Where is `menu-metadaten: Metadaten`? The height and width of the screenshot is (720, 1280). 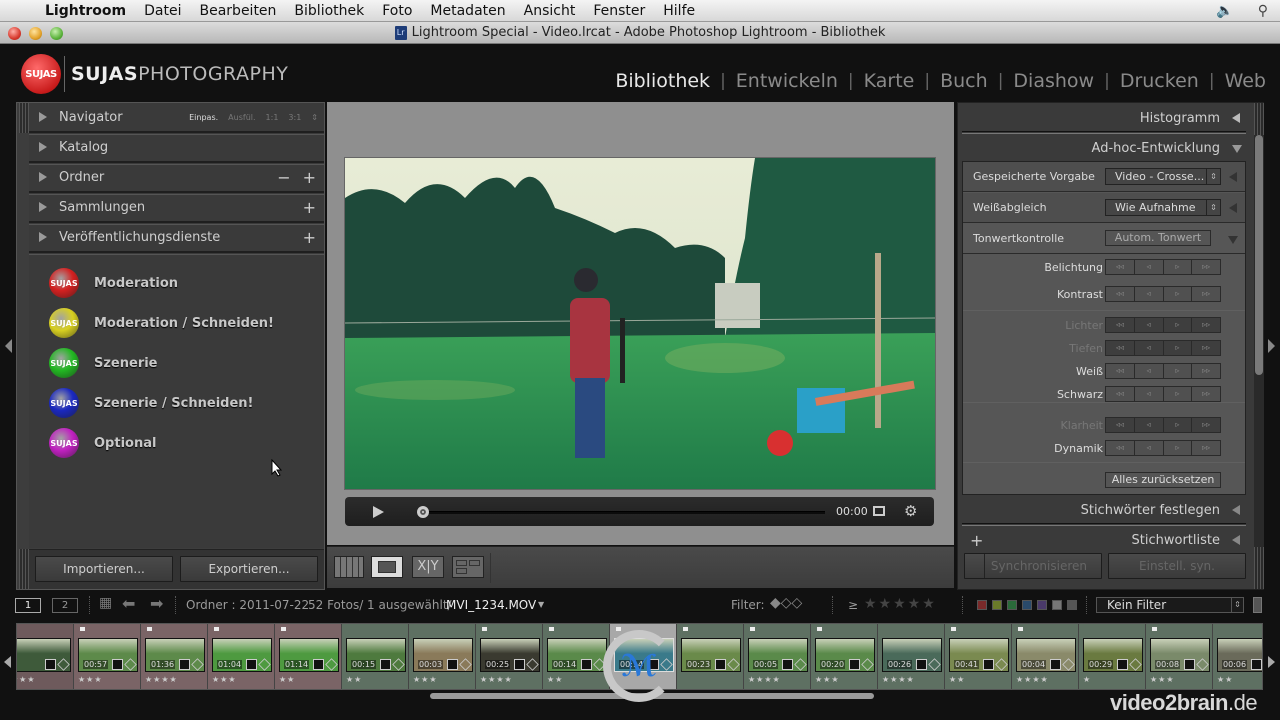 menu-metadaten: Metadaten is located at coordinates (467, 11).